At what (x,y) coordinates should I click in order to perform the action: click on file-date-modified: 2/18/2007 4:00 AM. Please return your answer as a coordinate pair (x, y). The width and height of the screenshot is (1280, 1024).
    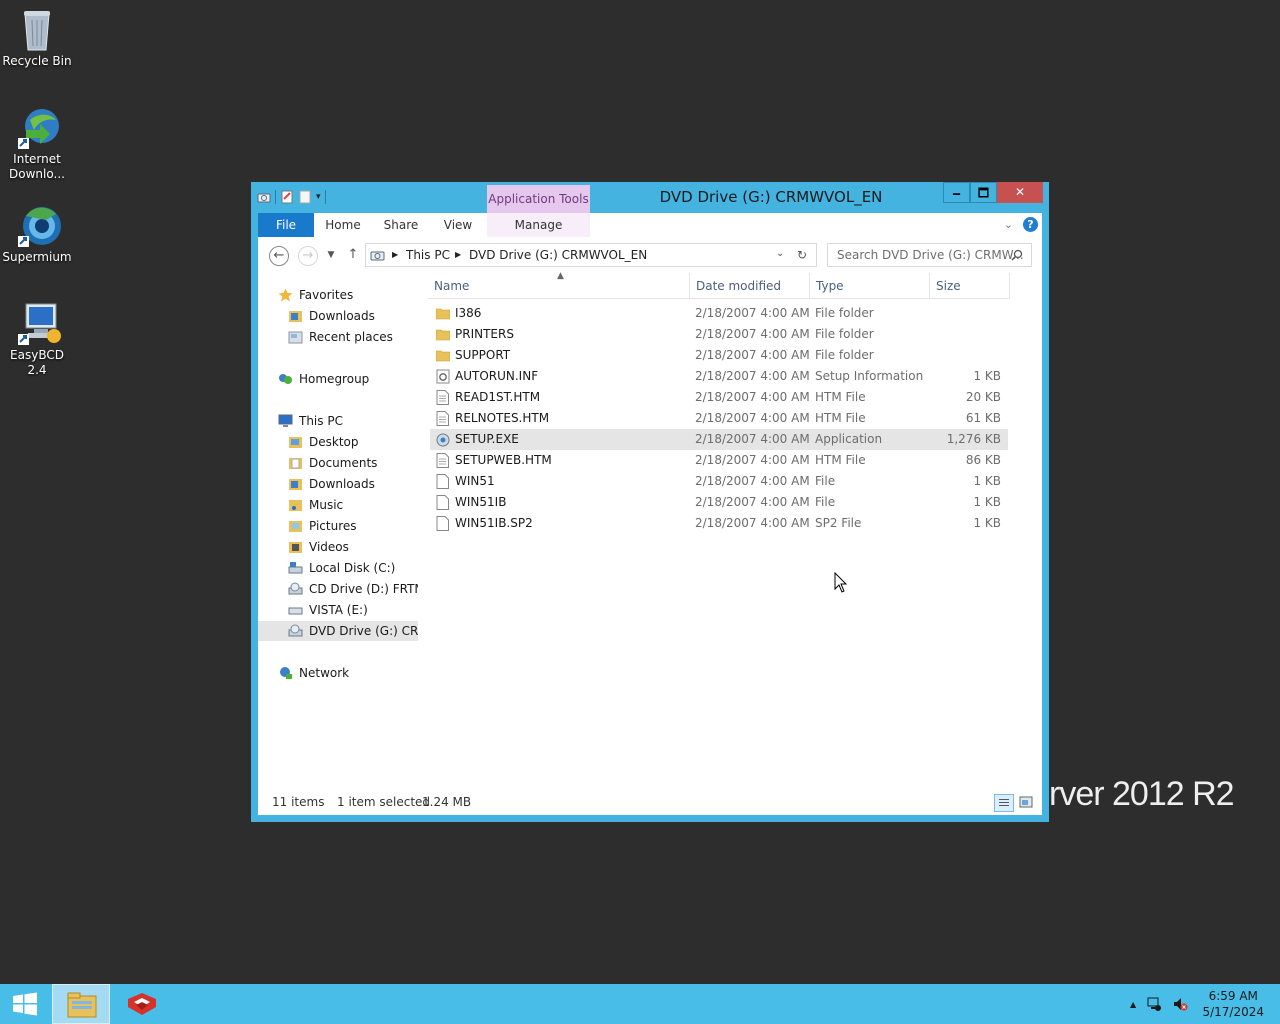
    Looking at the image, I should click on (752, 523).